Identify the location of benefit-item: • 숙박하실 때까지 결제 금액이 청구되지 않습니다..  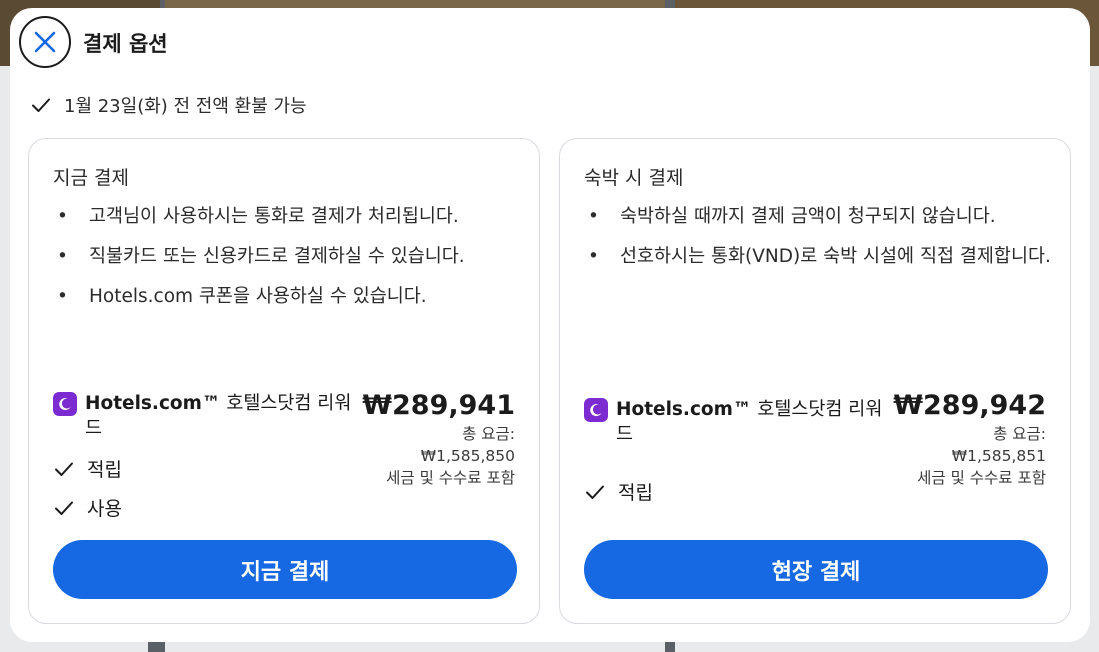
(792, 216).